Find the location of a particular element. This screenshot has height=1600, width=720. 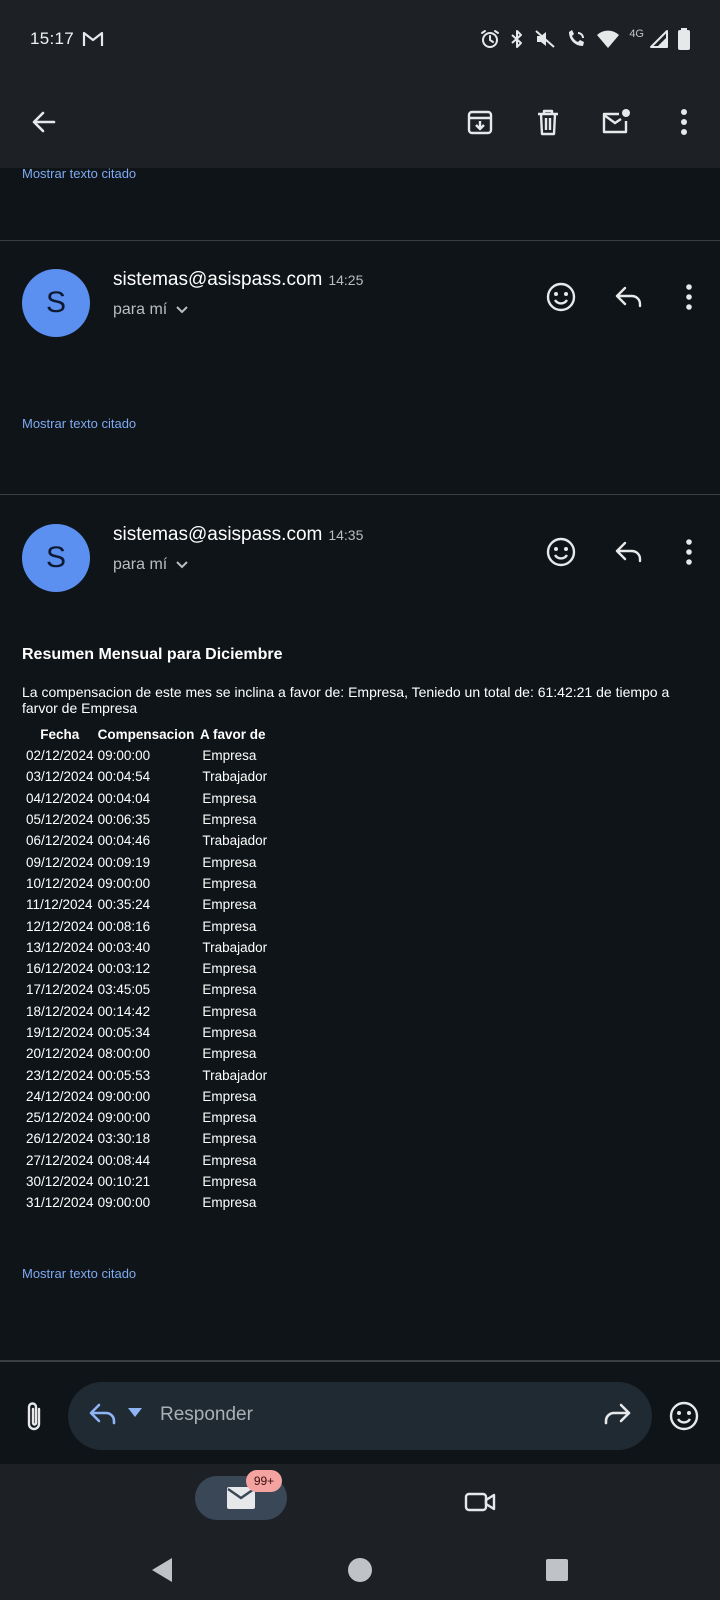

date-cell: 06/12/2024 is located at coordinates (60, 841).